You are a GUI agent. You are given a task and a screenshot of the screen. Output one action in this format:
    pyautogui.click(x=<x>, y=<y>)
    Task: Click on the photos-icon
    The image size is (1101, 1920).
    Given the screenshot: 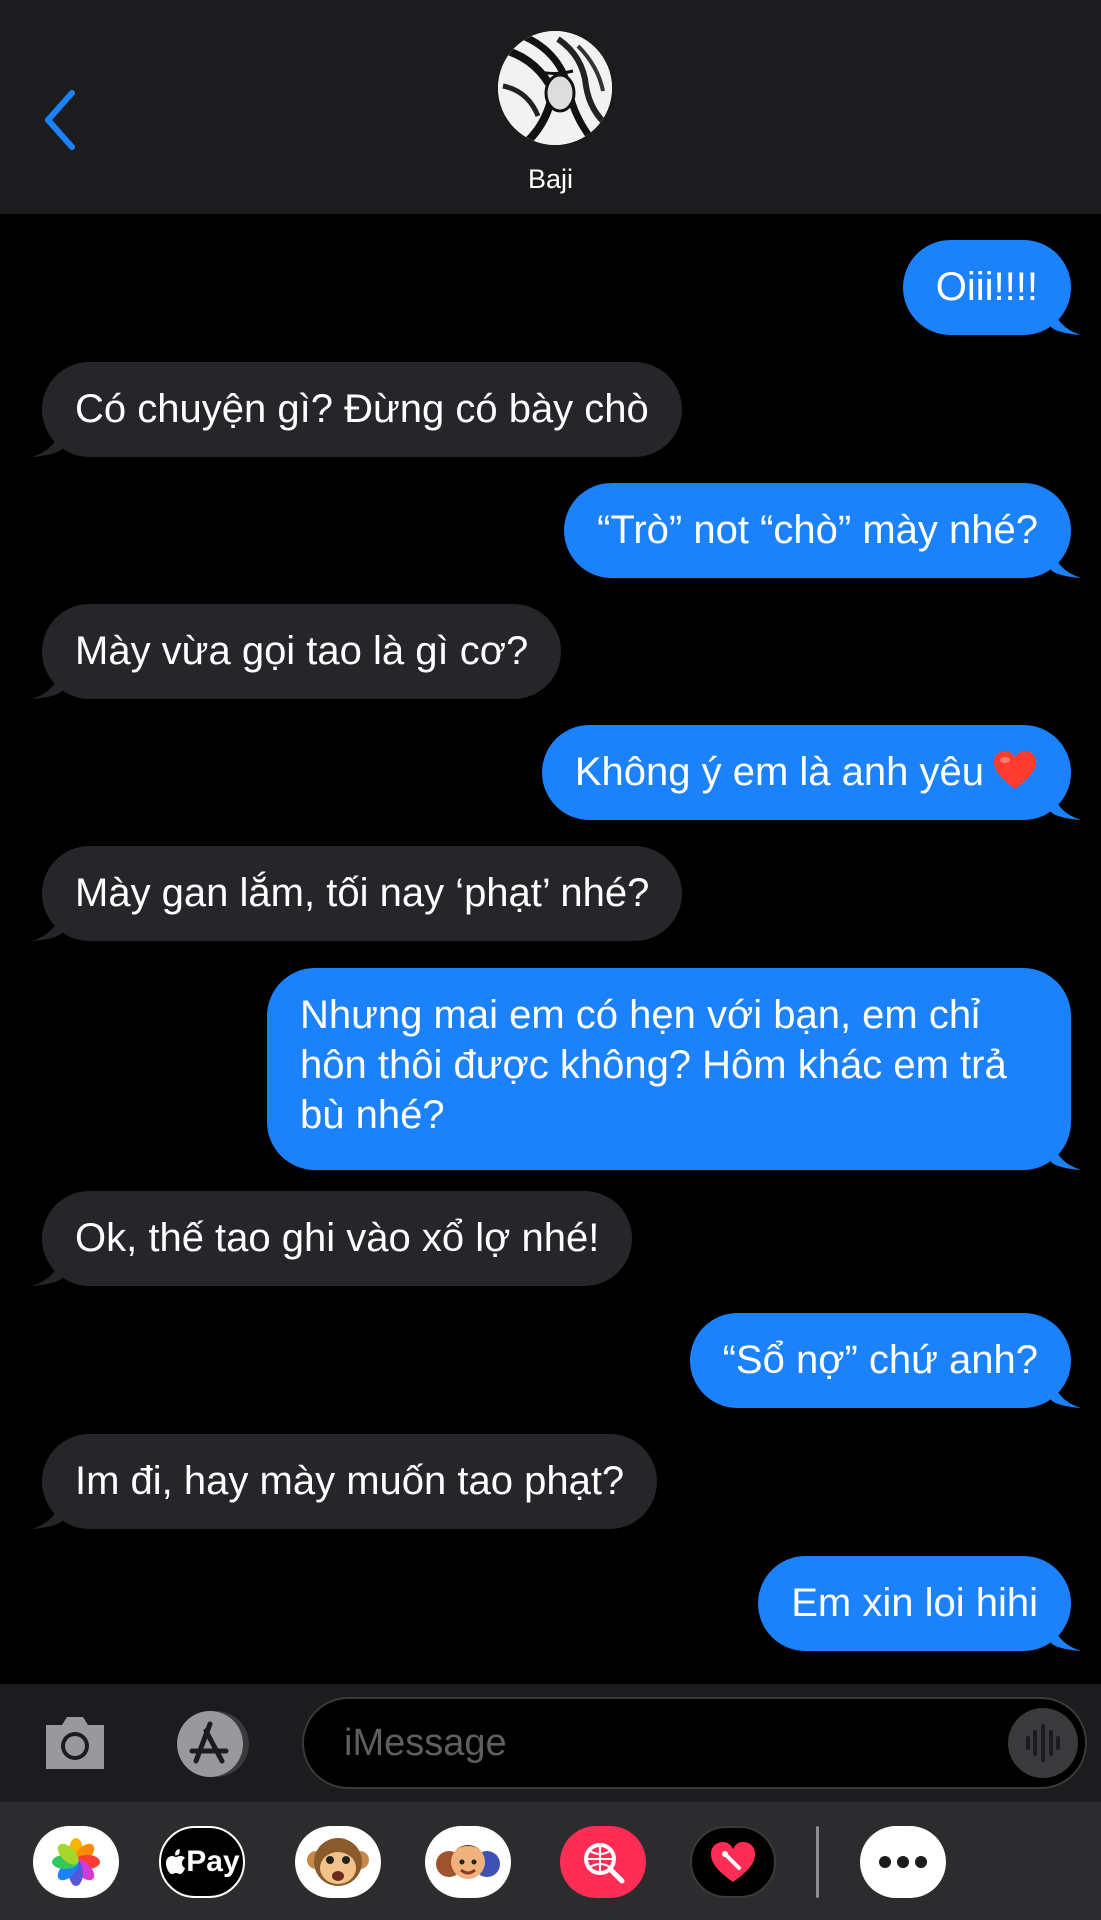 What is the action you would take?
    pyautogui.click(x=76, y=1862)
    